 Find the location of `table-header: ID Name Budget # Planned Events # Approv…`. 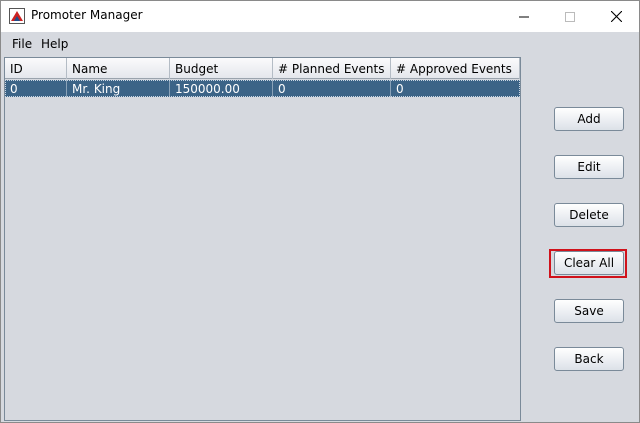

table-header: ID Name Budget # Planned Events # Approv… is located at coordinates (262, 68).